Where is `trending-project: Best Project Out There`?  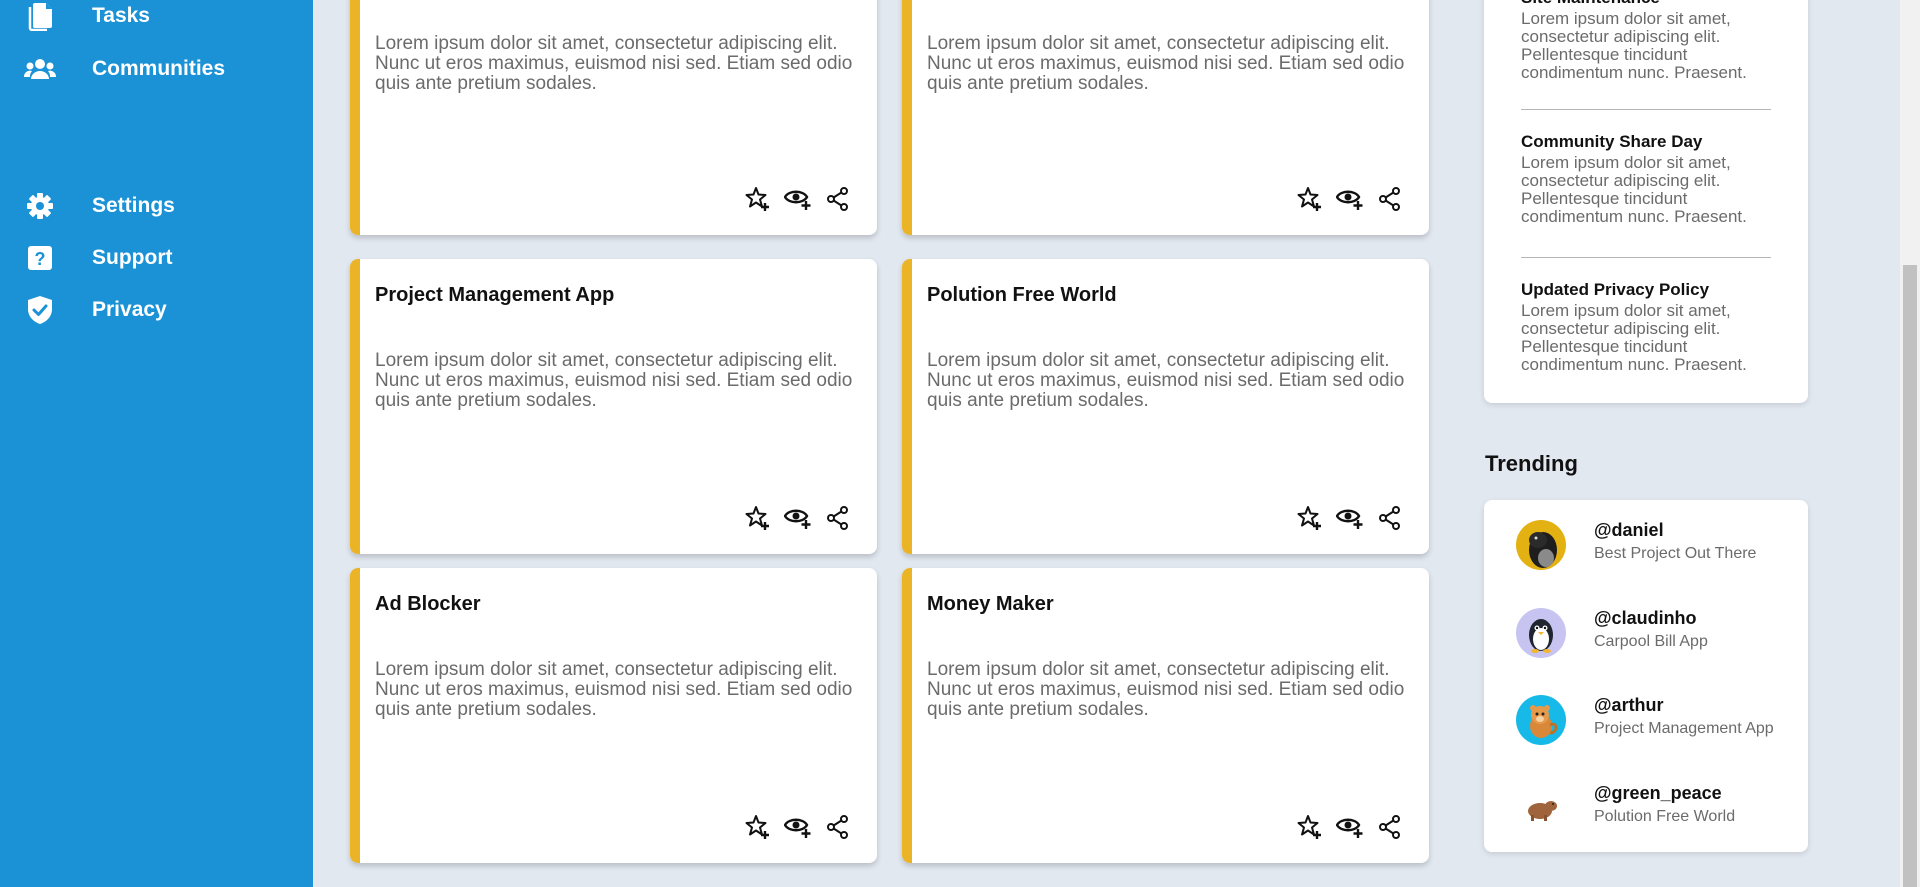 trending-project: Best Project Out There is located at coordinates (1675, 553).